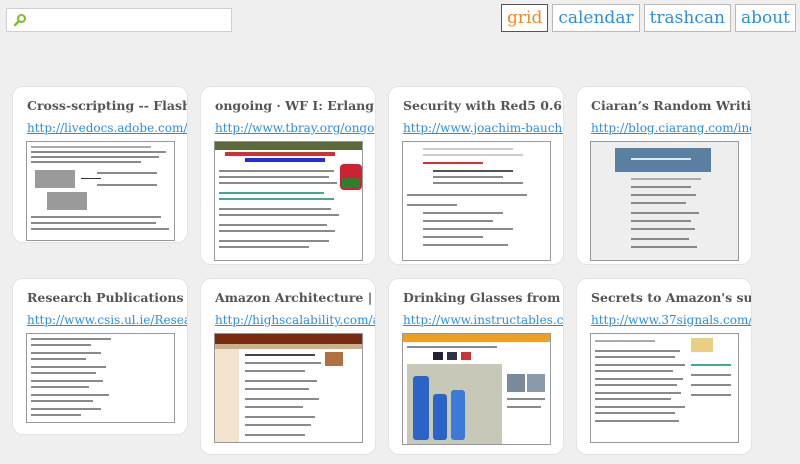 The image size is (800, 464). What do you see at coordinates (483, 297) in the screenshot?
I see `card-title: Drinking Glasses from W` at bounding box center [483, 297].